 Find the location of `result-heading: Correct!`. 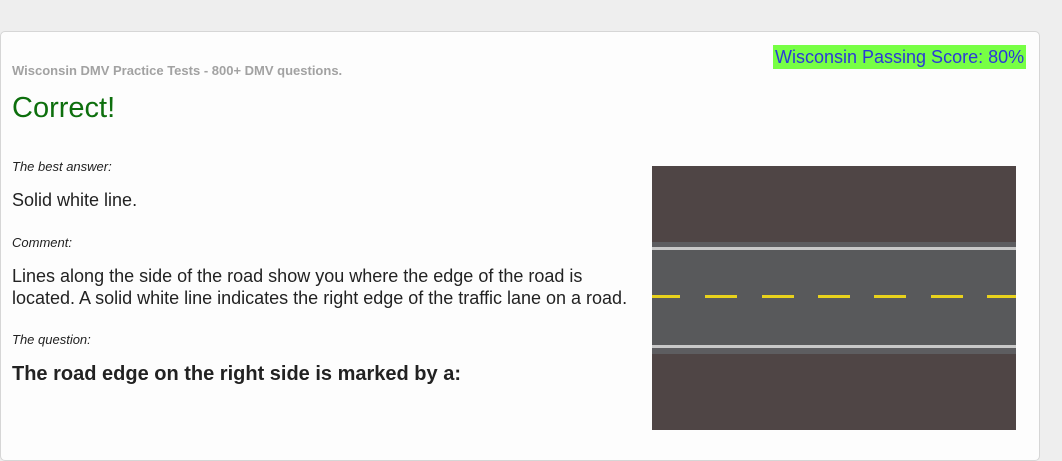

result-heading: Correct! is located at coordinates (64, 108).